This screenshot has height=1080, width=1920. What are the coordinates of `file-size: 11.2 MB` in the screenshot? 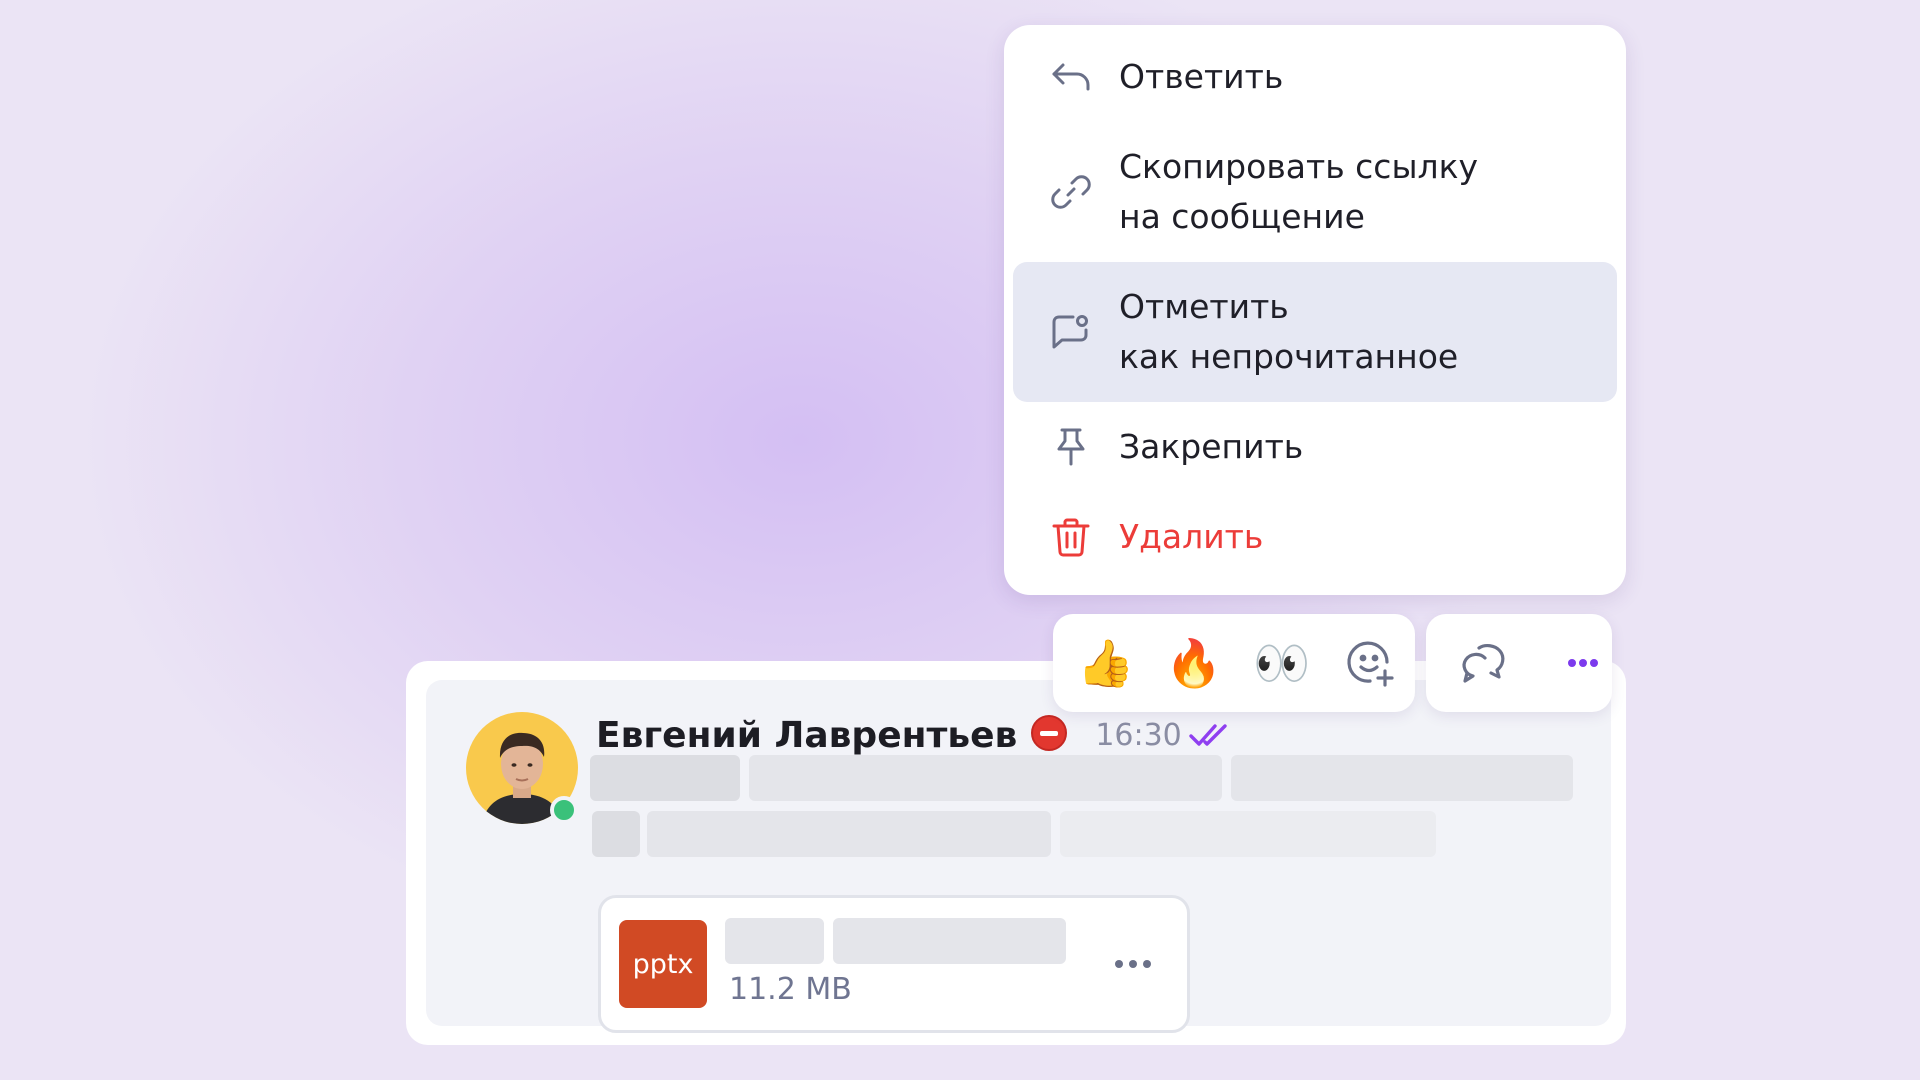 It's located at (790, 989).